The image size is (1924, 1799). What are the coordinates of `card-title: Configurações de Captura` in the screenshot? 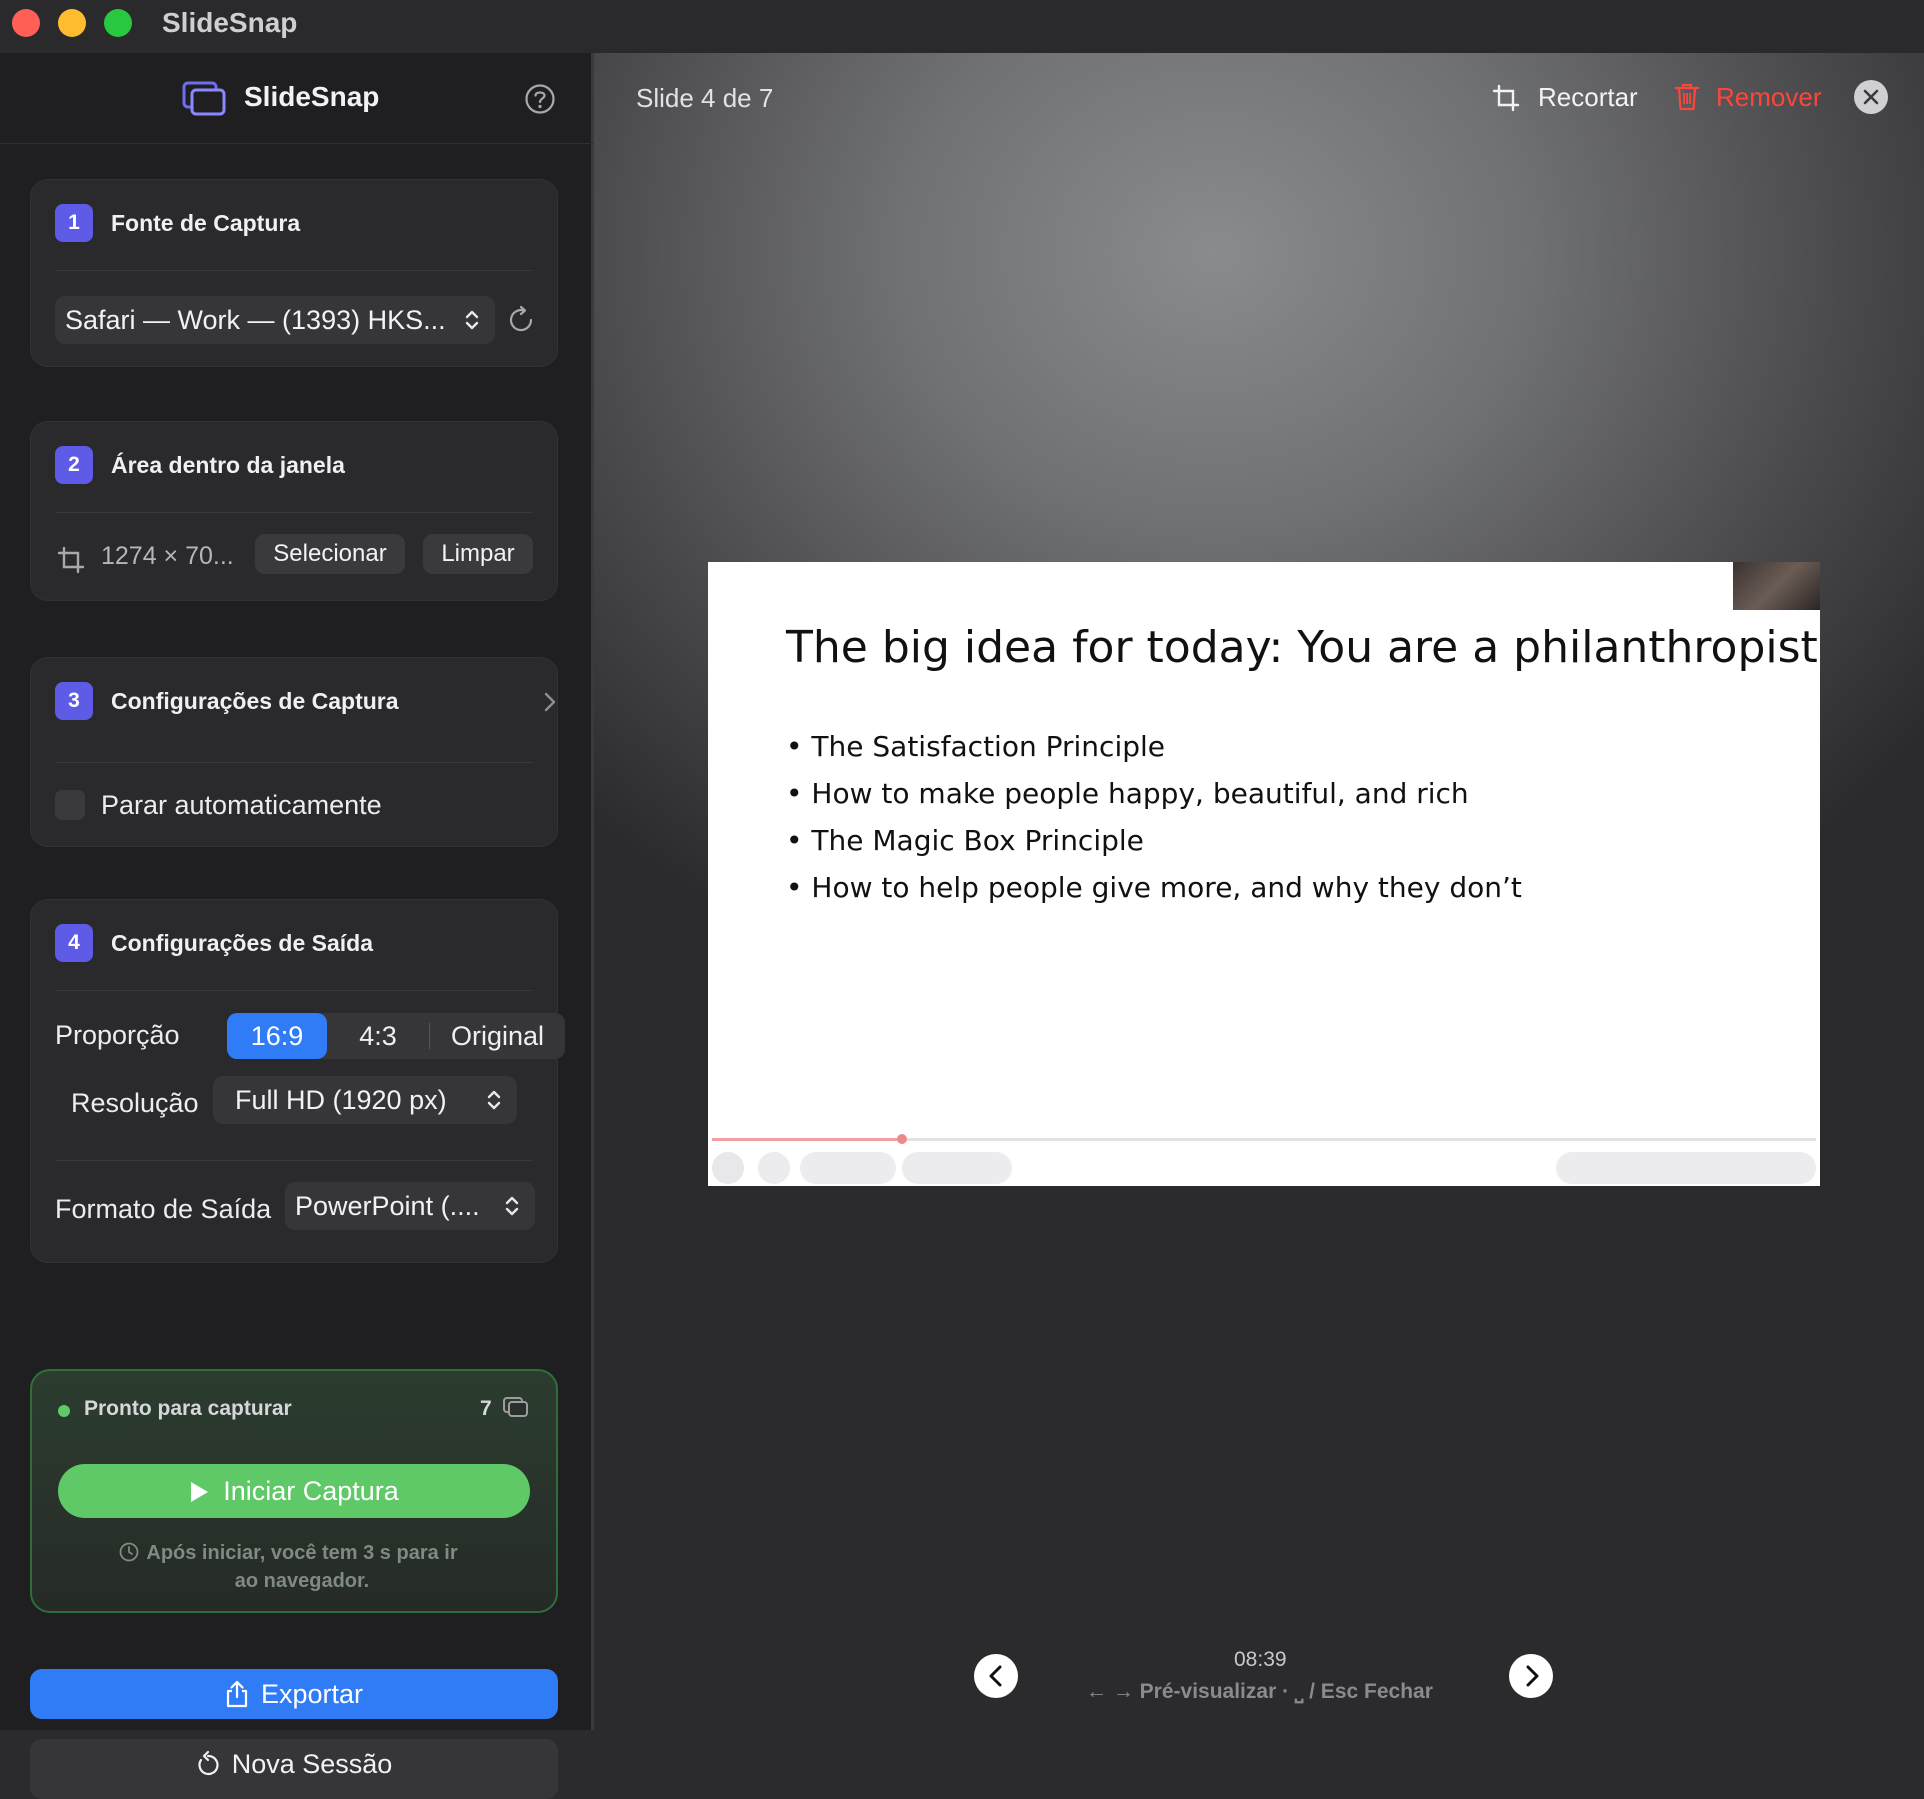 It's located at (255, 701).